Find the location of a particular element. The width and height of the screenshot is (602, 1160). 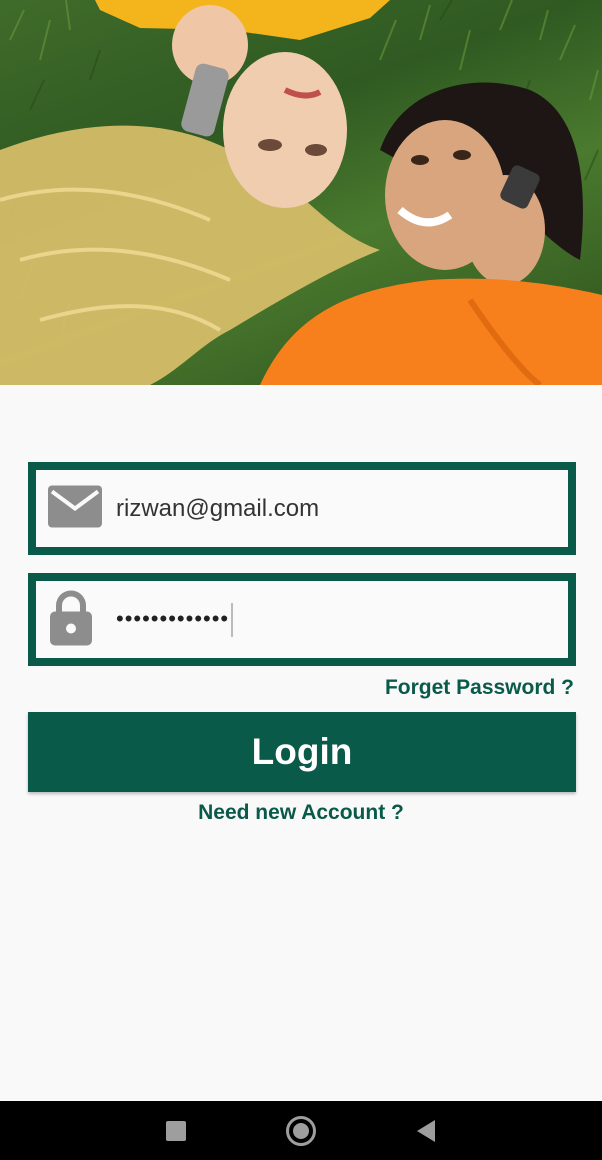

text-cursor is located at coordinates (232, 619).